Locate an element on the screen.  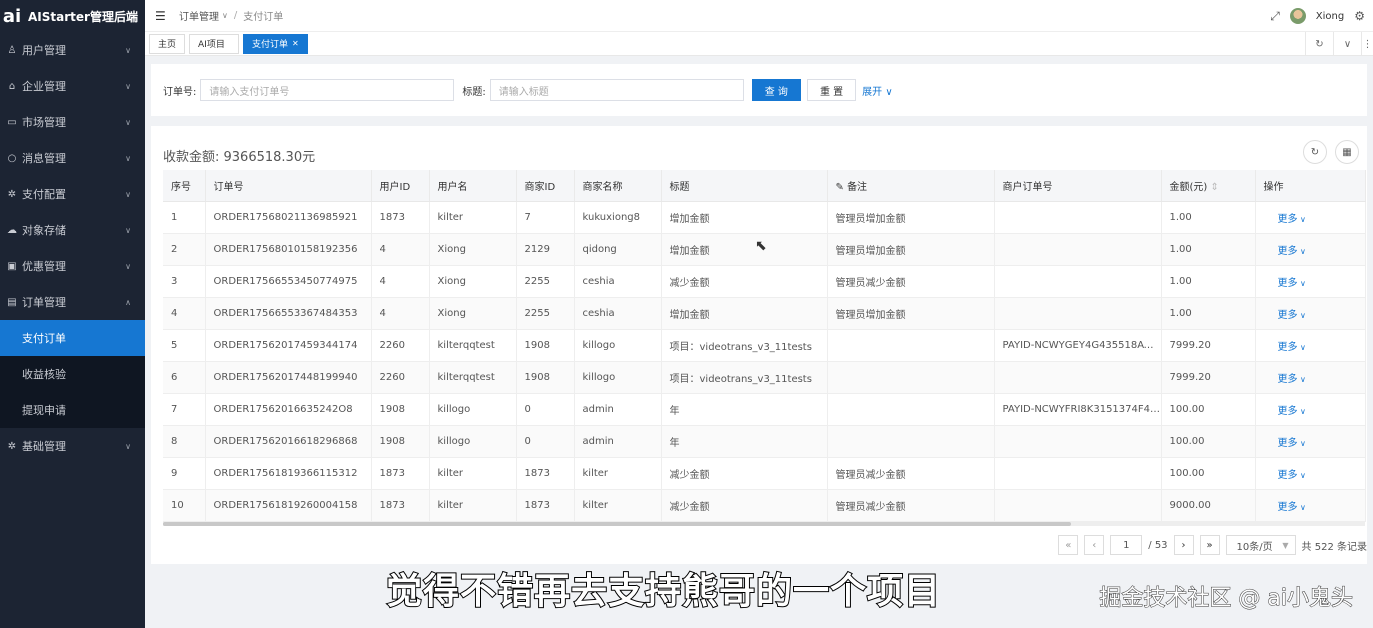
expand-link: 展开 ∨ is located at coordinates (877, 90).